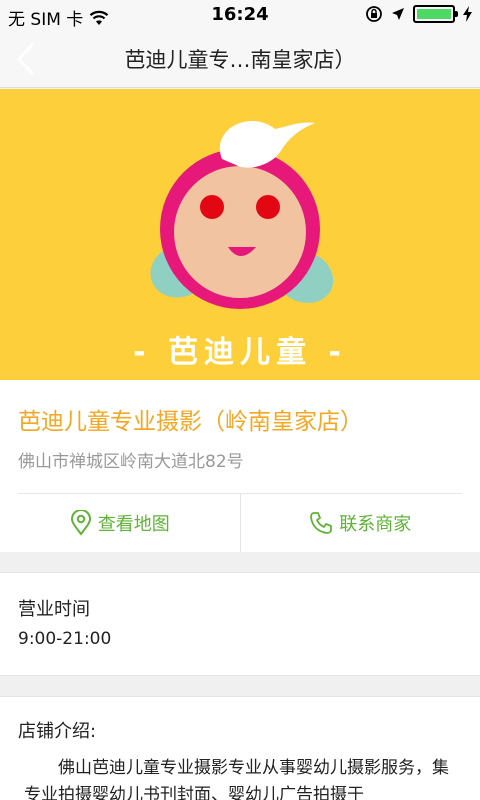 The width and height of the screenshot is (480, 800). I want to click on battery-level, so click(434, 14).